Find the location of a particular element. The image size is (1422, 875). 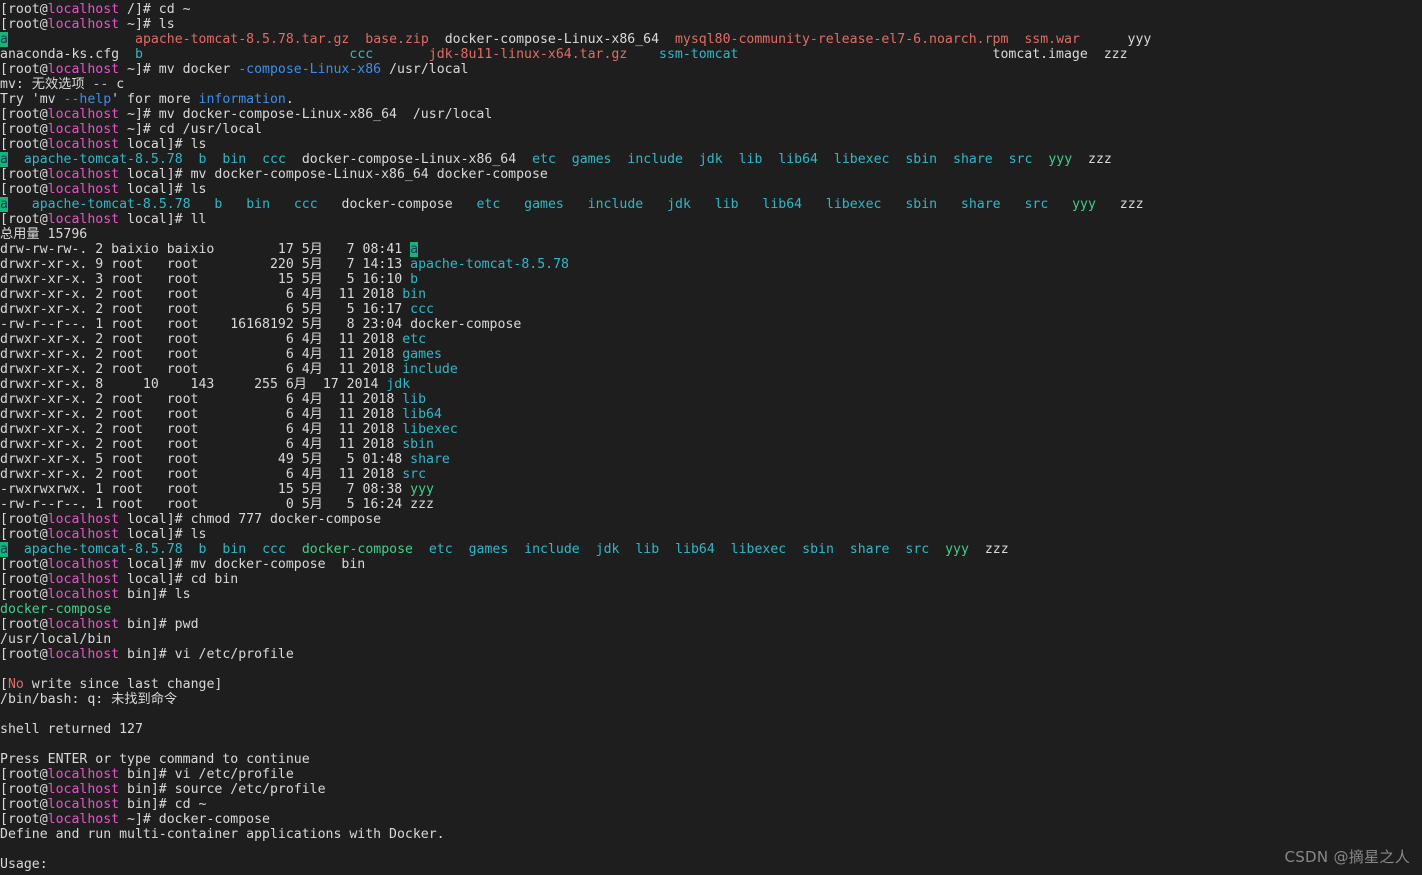

terminal-text-segment: games is located at coordinates (422, 354).